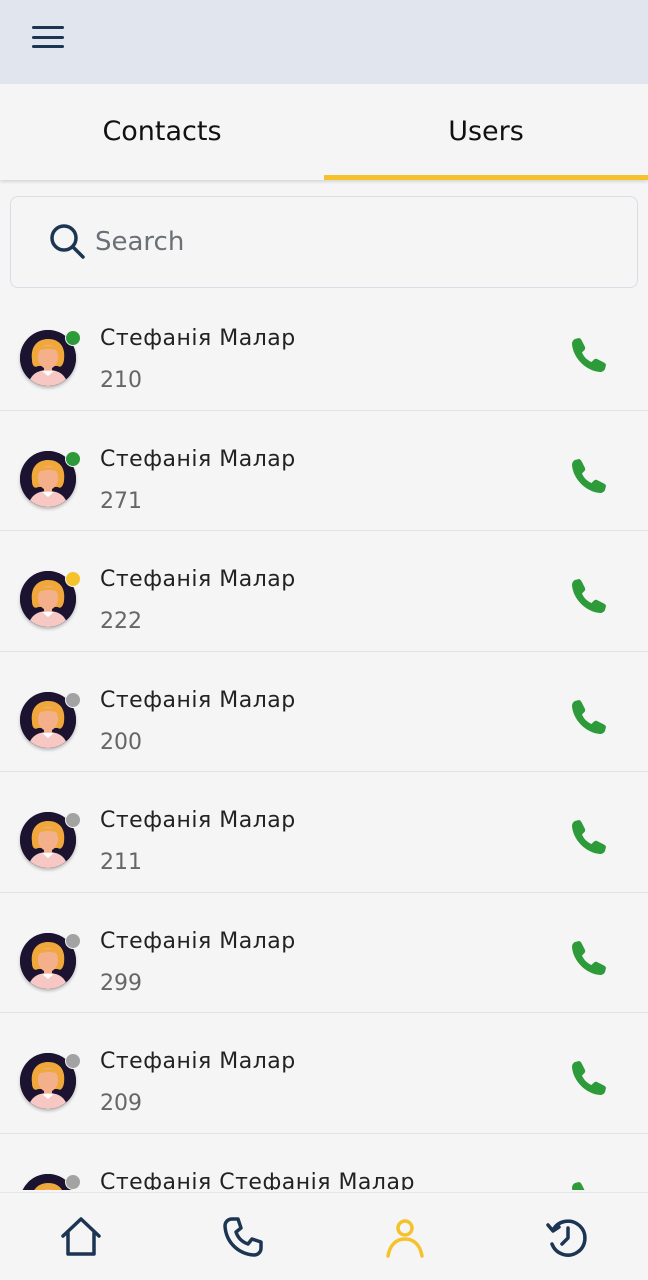 Image resolution: width=648 pixels, height=1280 pixels. I want to click on user-row: Стефанія Малар 209, so click(324, 1073).